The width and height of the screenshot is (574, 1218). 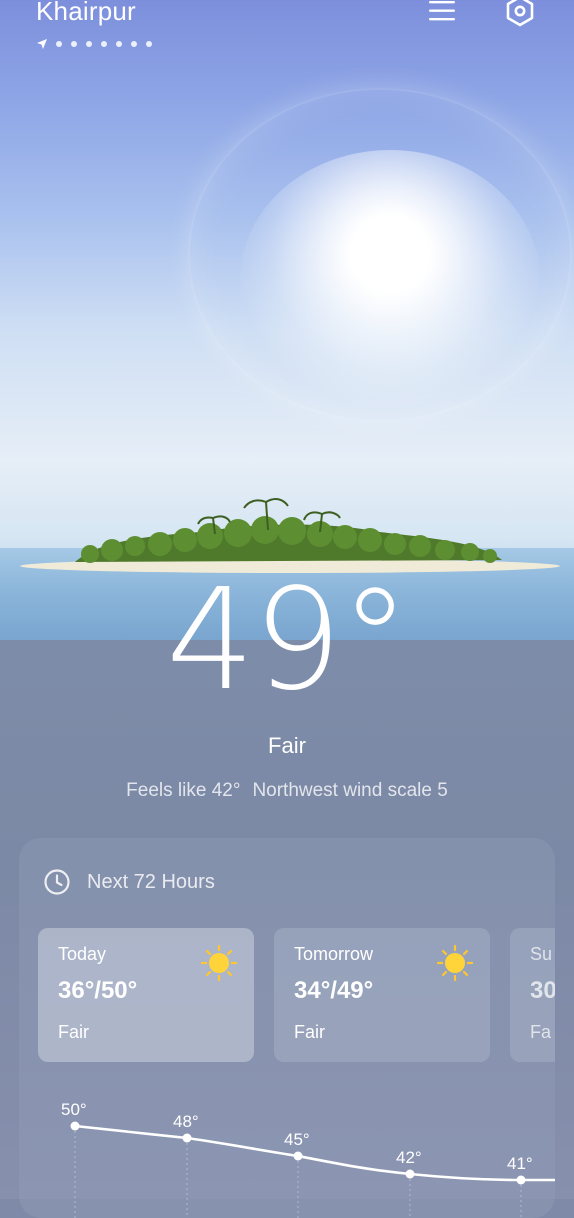 I want to click on city-name: Khairpur, so click(x=86, y=13).